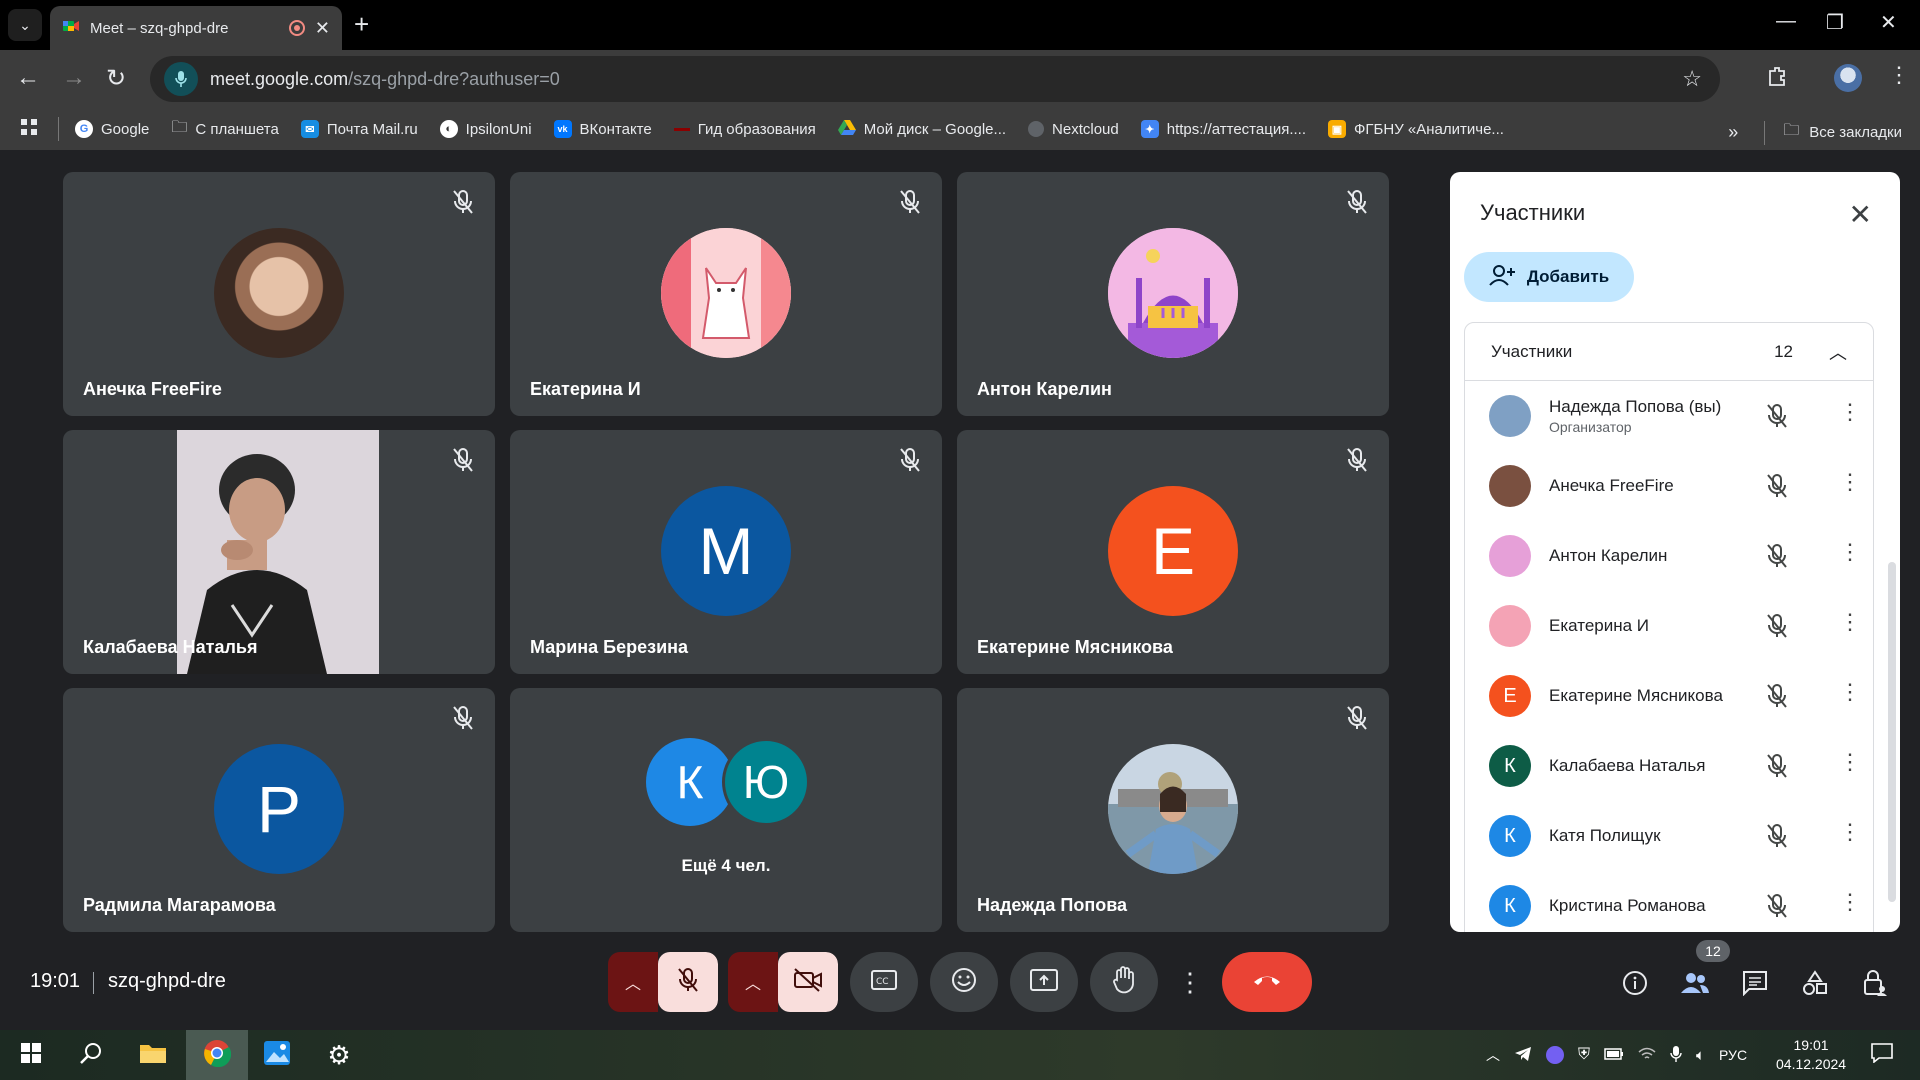 The height and width of the screenshot is (1080, 1920). Describe the element at coordinates (28, 78) in the screenshot. I see `back-icon: ←` at that location.